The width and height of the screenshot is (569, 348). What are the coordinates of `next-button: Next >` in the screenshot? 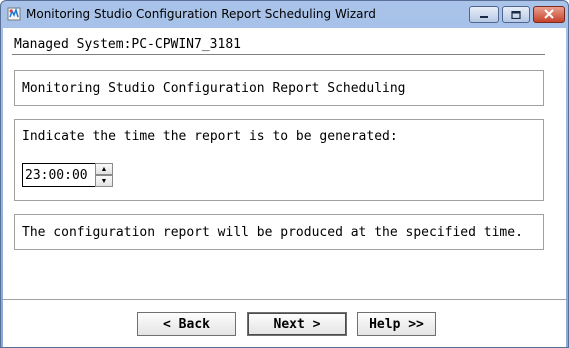 It's located at (297, 324).